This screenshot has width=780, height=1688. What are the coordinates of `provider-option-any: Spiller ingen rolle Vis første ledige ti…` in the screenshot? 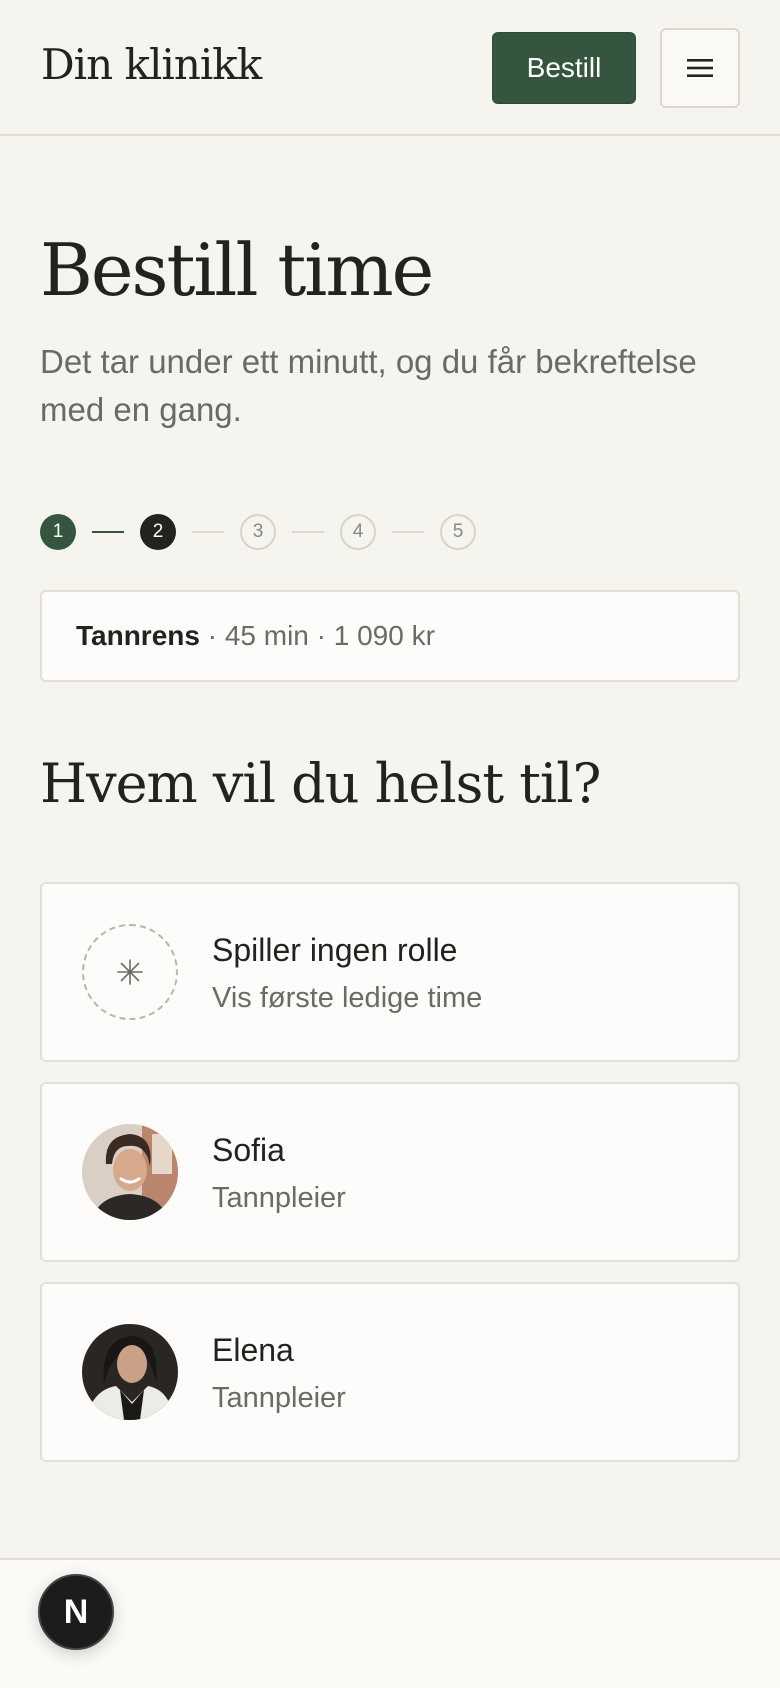 It's located at (390, 972).